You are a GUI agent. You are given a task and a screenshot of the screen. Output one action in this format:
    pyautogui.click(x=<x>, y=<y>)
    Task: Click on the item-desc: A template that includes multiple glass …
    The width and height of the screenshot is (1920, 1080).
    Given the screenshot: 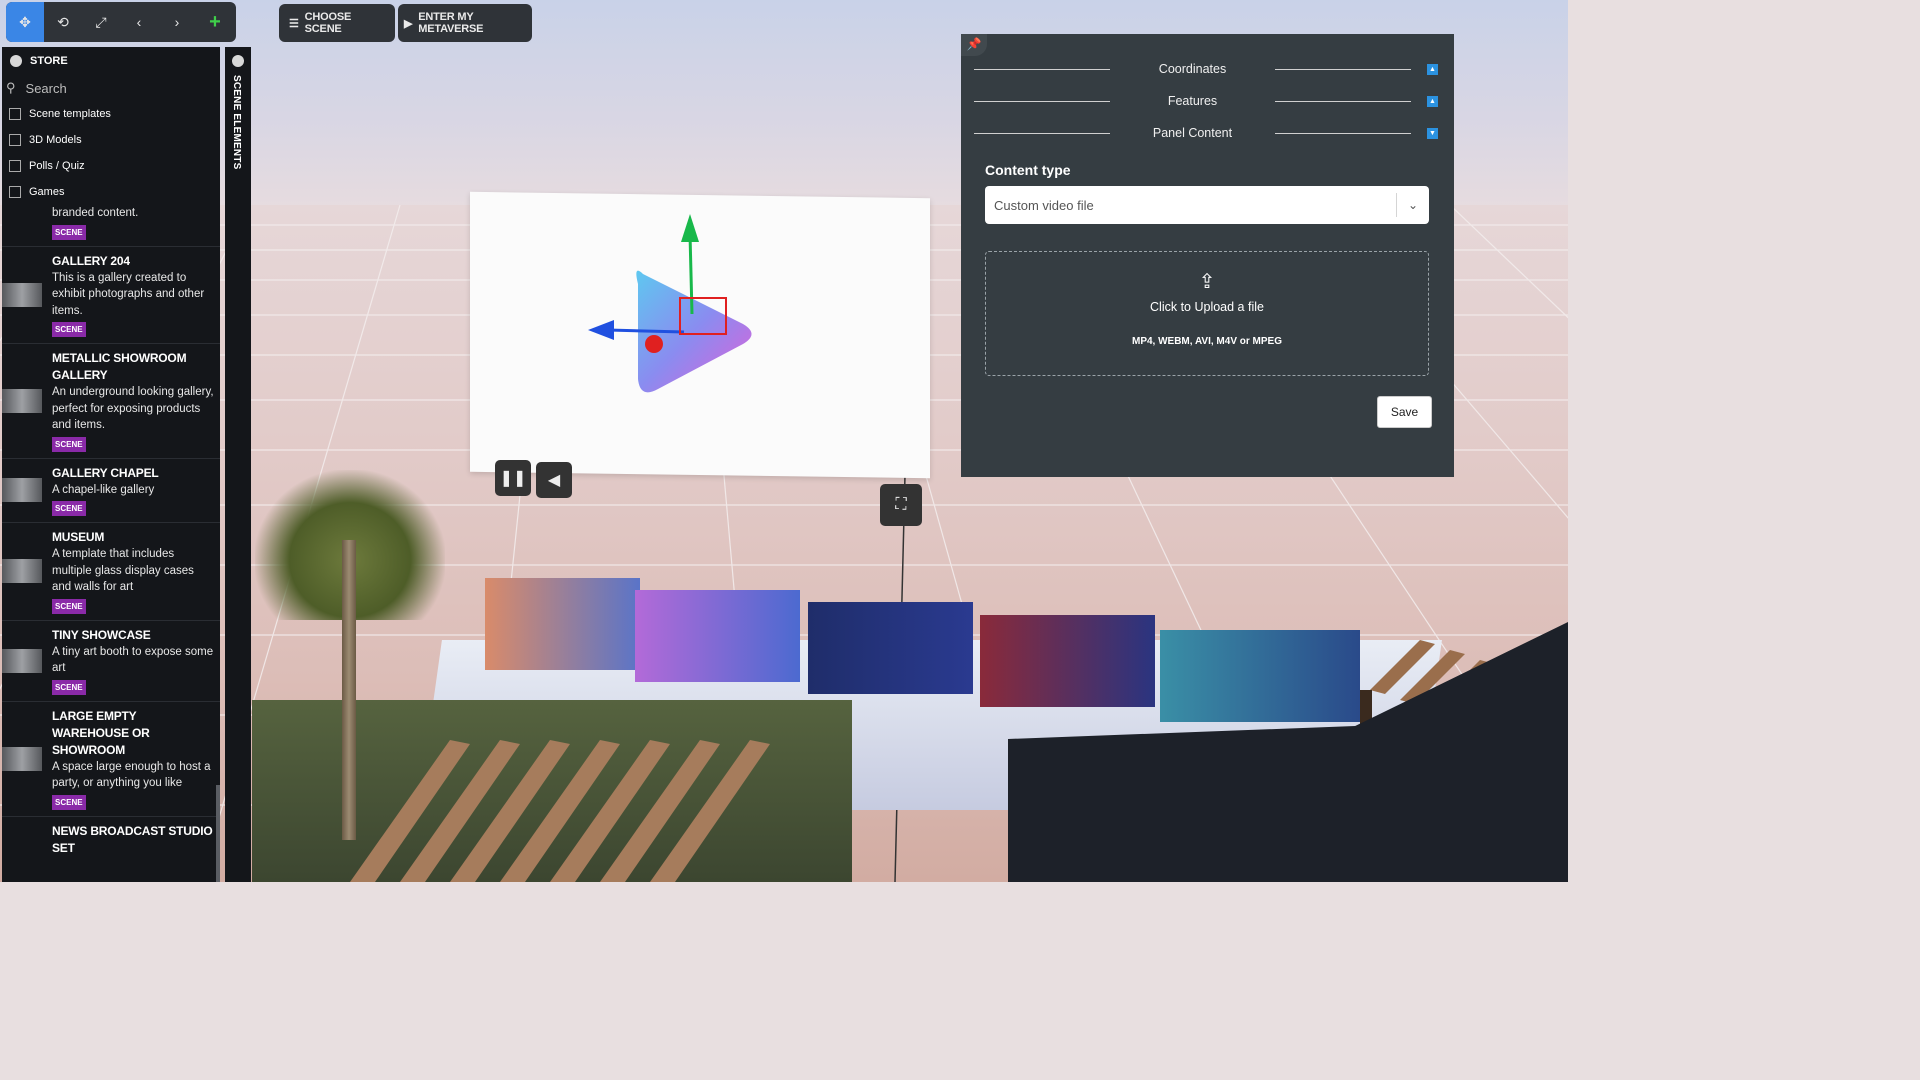 What is the action you would take?
    pyautogui.click(x=123, y=570)
    